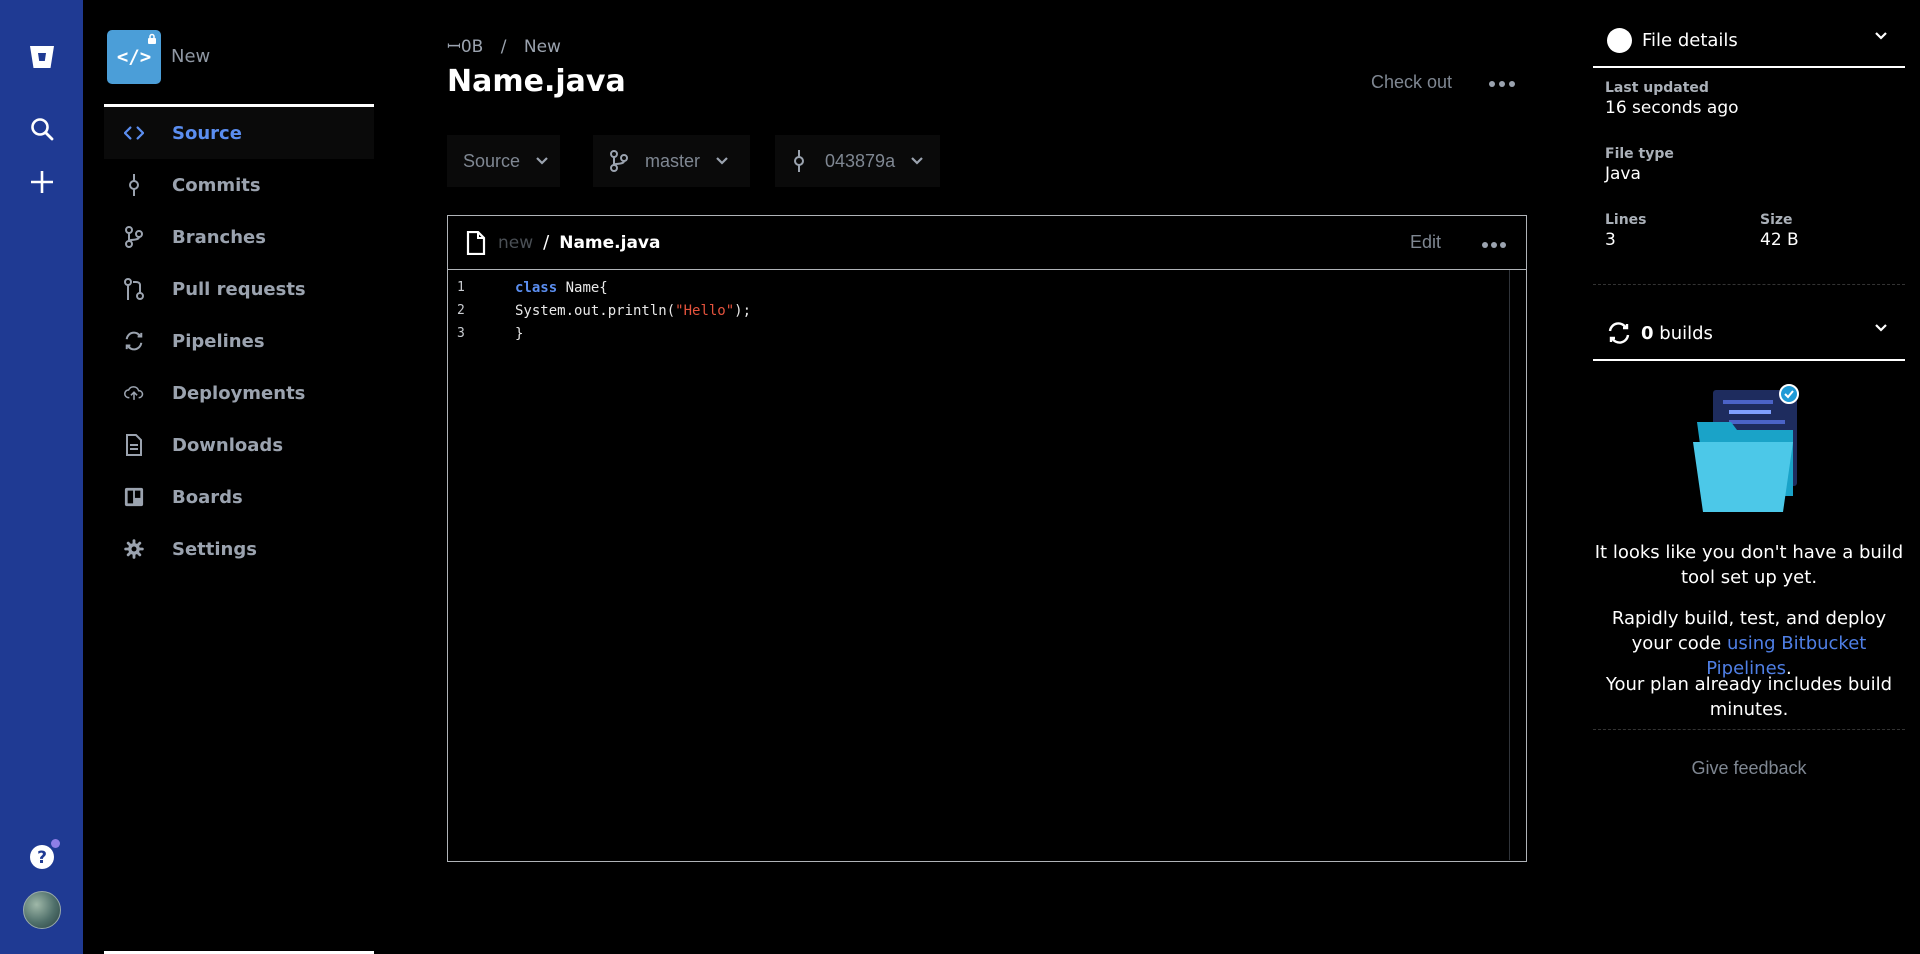 The image size is (1920, 954). I want to click on branch-select: master, so click(671, 161).